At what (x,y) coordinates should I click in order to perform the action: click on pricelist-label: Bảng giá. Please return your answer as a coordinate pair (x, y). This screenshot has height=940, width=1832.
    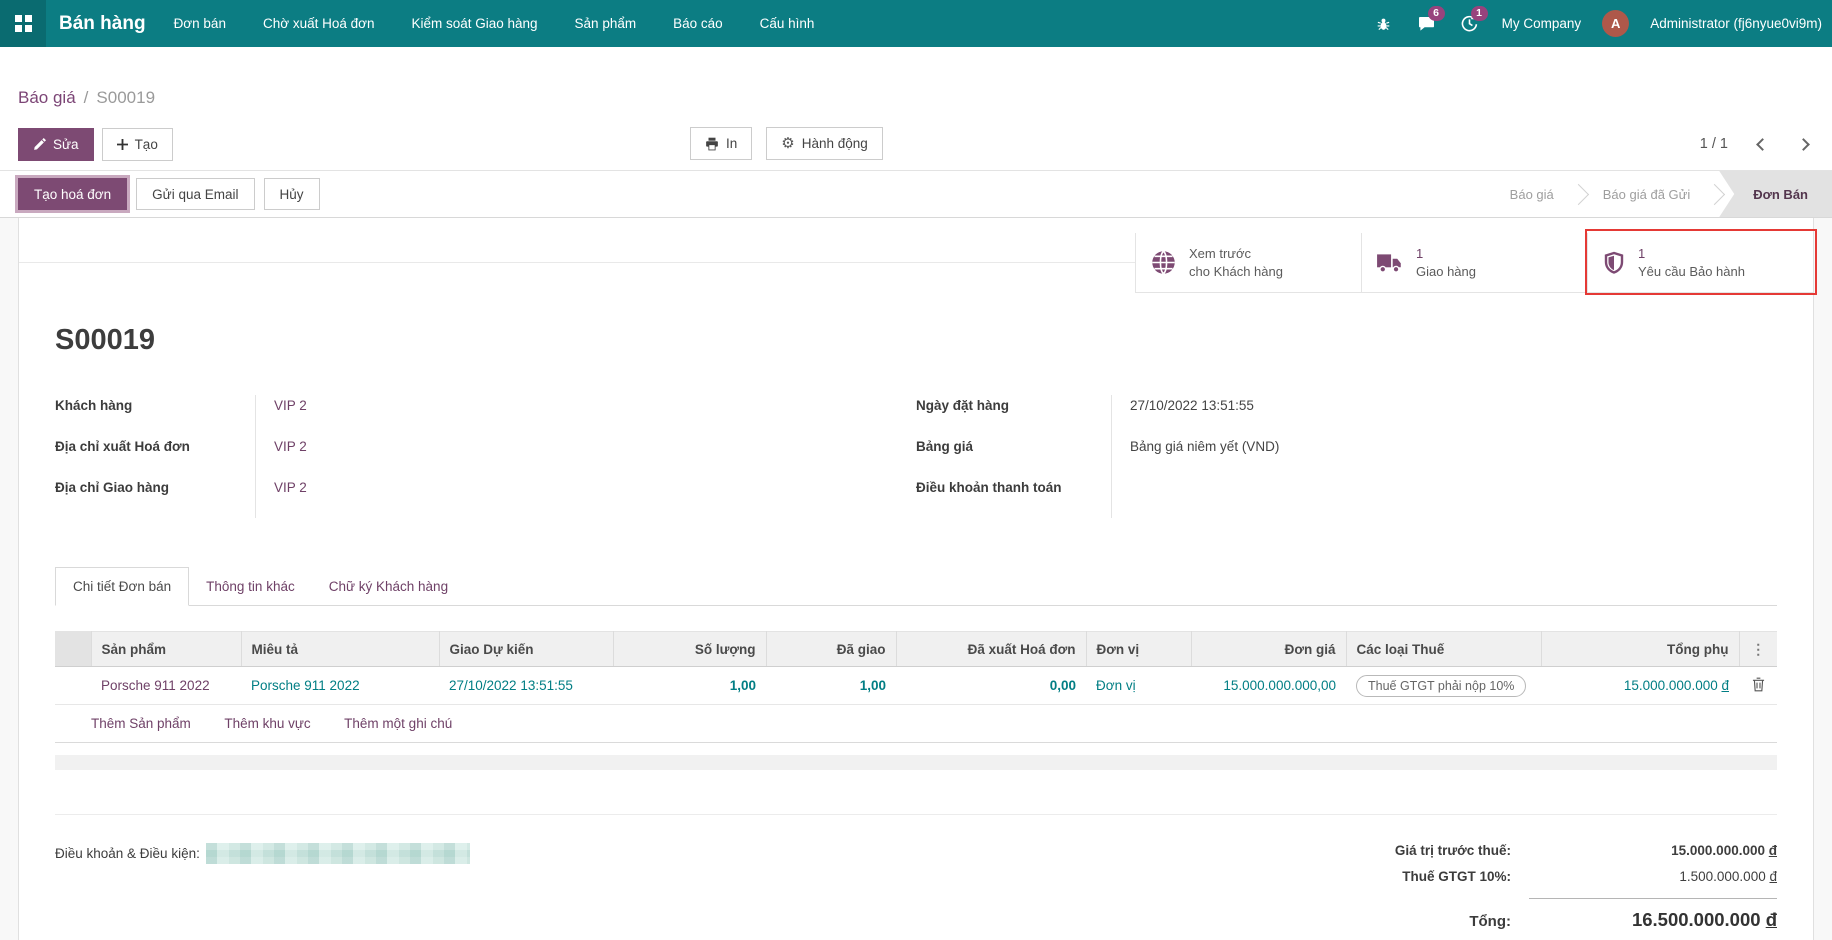
    Looking at the image, I should click on (945, 446).